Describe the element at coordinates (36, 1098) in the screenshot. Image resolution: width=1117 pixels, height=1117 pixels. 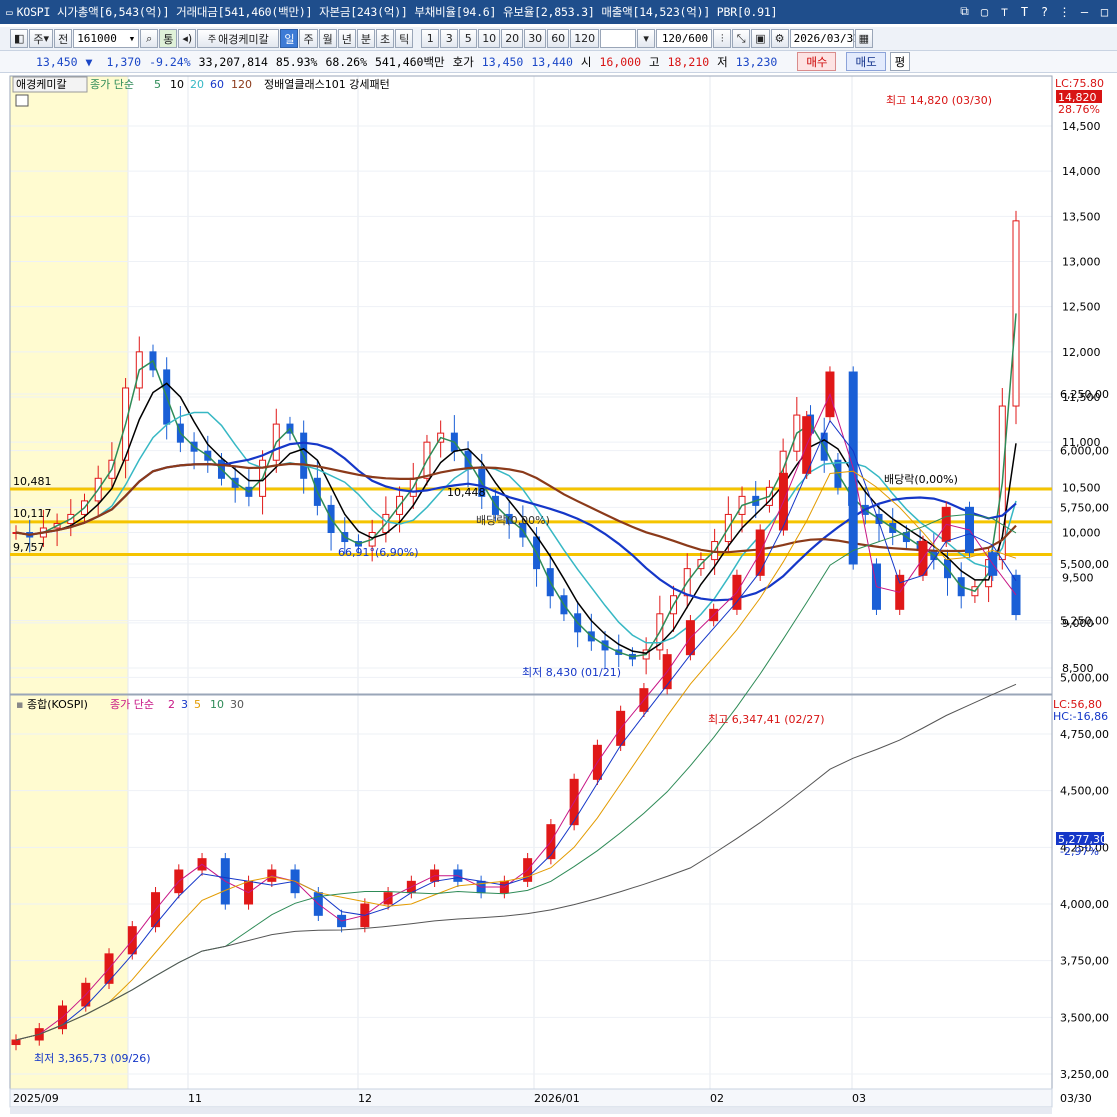
I see `x-label-0: 2025/09` at that location.